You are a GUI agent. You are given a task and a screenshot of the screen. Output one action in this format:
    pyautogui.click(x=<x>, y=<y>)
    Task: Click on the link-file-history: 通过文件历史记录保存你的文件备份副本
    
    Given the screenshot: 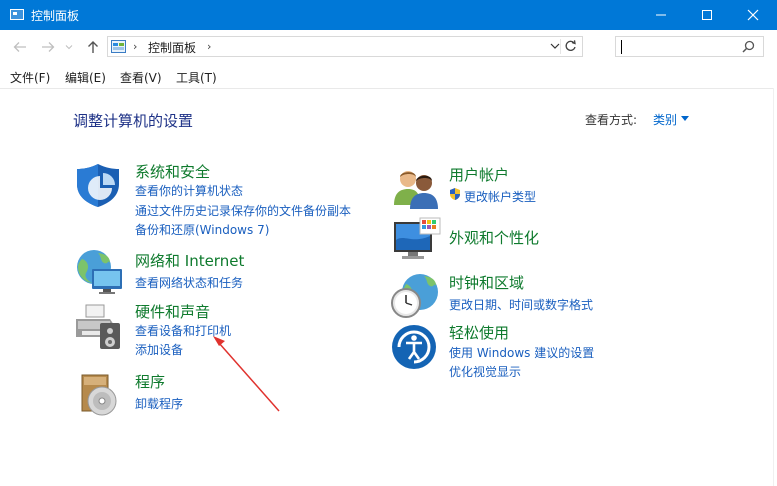 What is the action you would take?
    pyautogui.click(x=243, y=210)
    